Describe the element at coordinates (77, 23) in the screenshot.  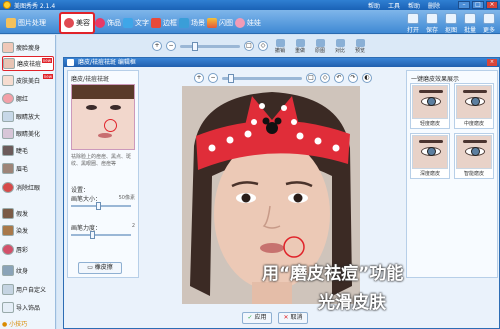
I see `tab-beauty: 美容` at that location.